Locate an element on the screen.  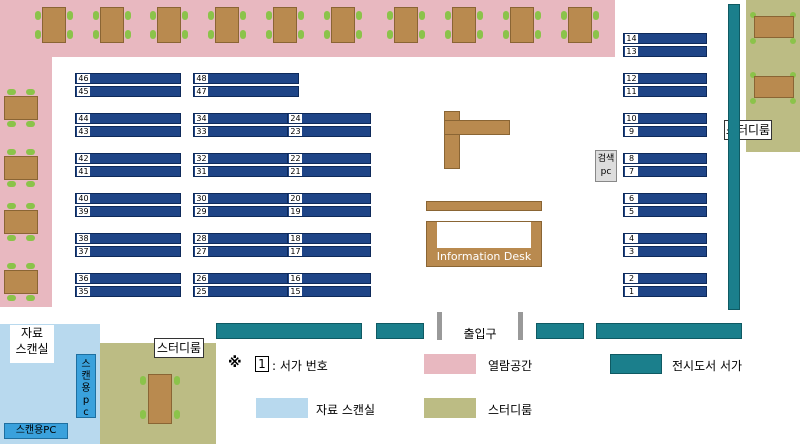
shelf-number: 1 is located at coordinates (631, 291).